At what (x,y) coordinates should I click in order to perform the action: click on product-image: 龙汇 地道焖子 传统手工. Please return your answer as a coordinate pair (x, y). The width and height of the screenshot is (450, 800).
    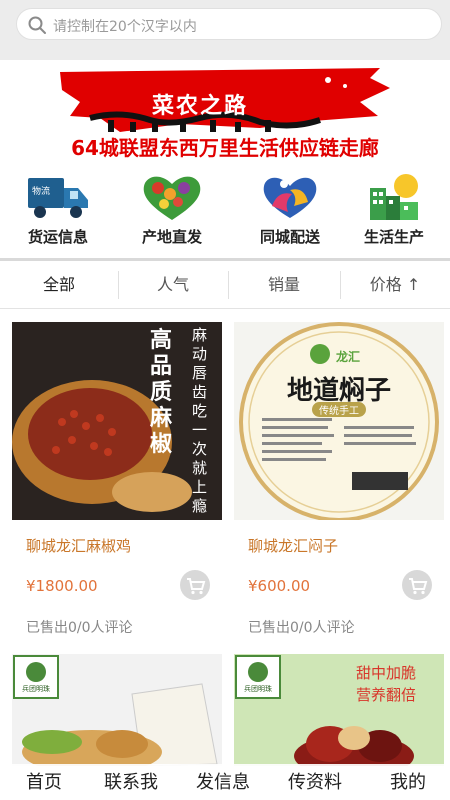
    Looking at the image, I should click on (339, 421).